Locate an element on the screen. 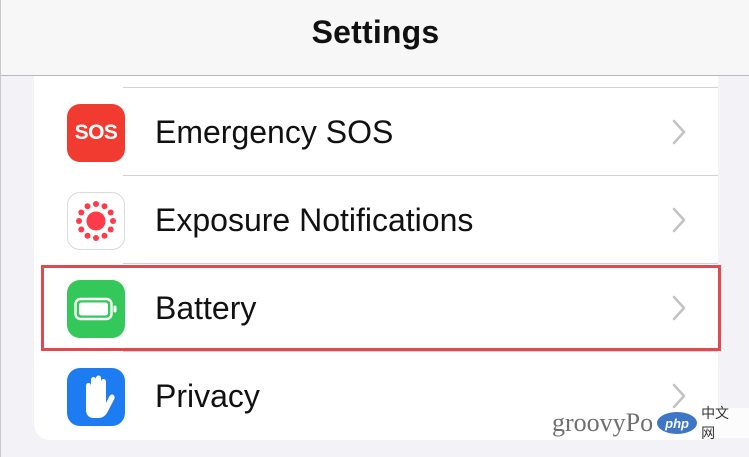 The image size is (749, 457). watermark-text: groovyPo is located at coordinates (603, 422).